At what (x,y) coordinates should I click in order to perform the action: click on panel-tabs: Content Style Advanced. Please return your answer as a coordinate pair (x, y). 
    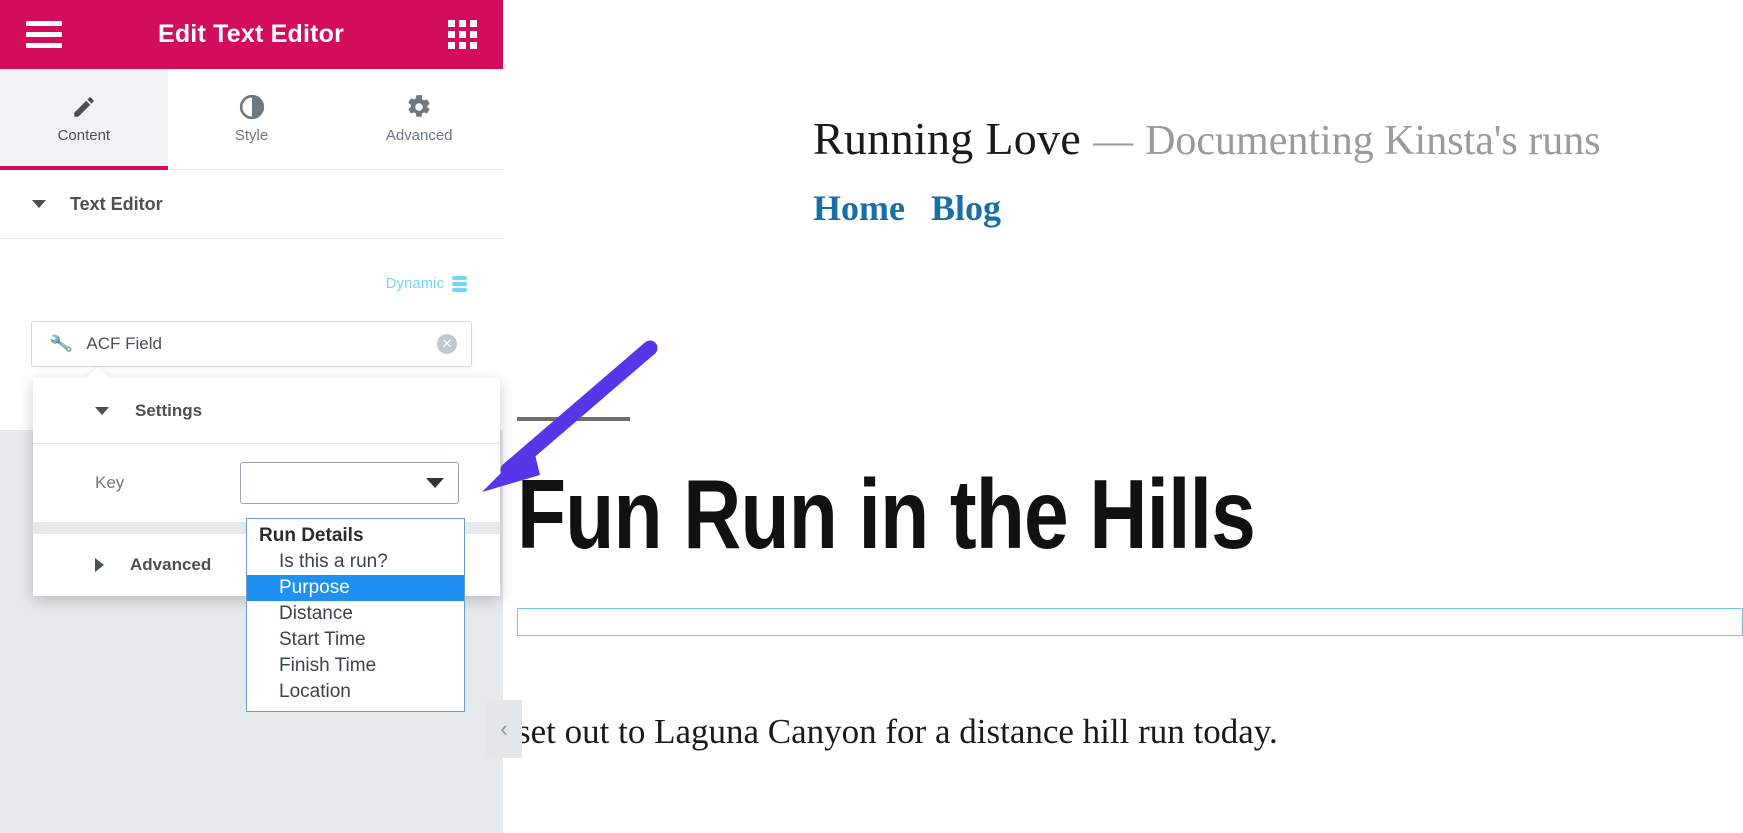
    Looking at the image, I should click on (251, 119).